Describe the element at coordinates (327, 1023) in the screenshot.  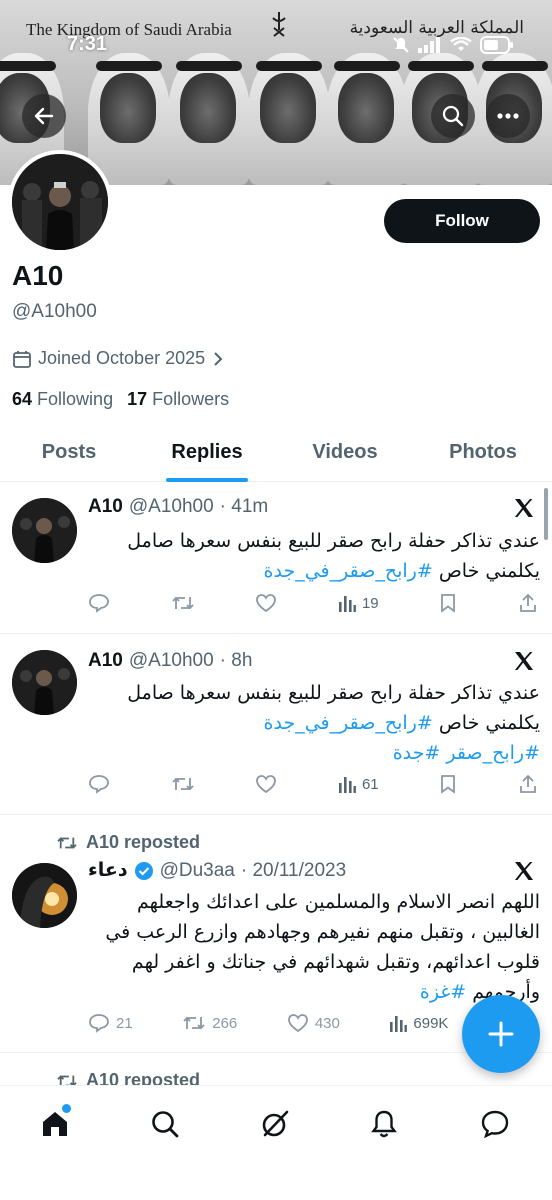
I see `like-count: 430` at that location.